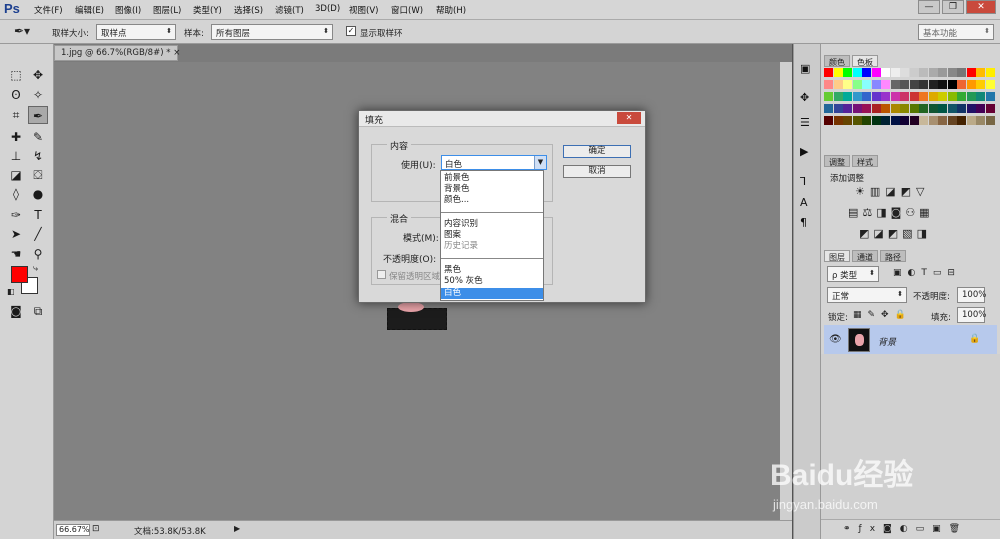 This screenshot has width=1000, height=539. I want to click on sample-select: 所有图层 ⬍, so click(272, 32).